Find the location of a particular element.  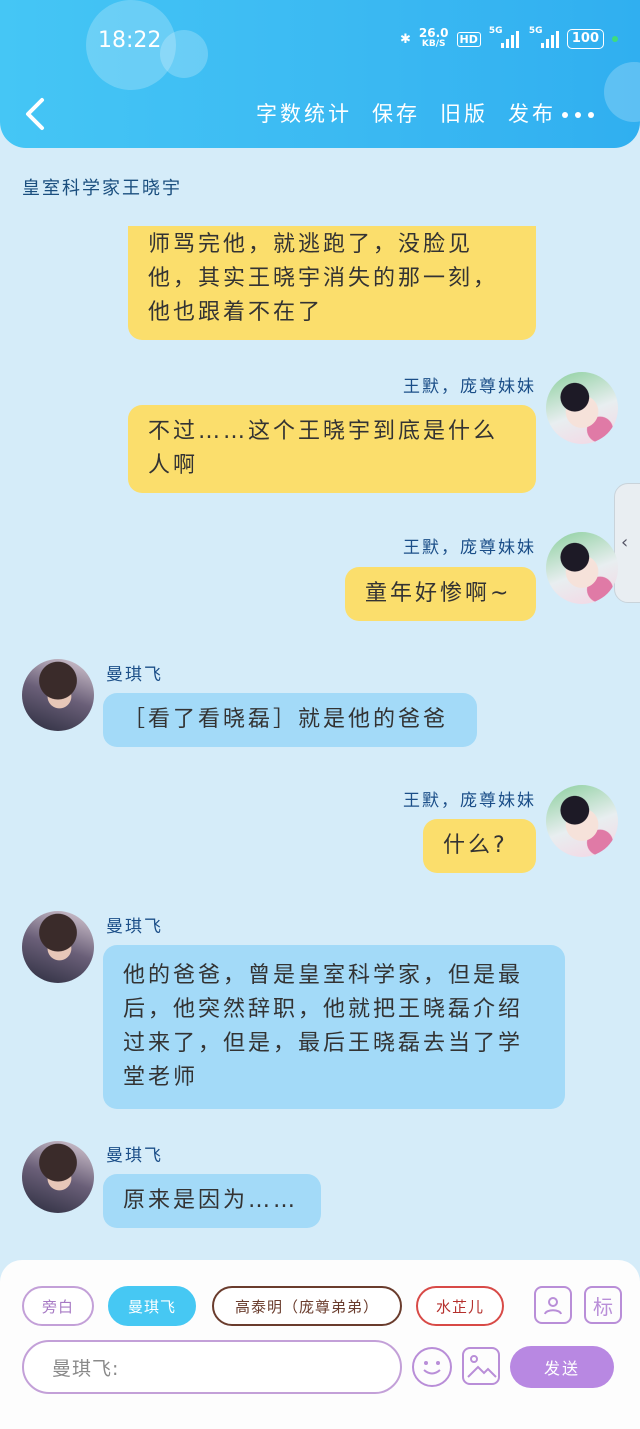

side-drawer-tab: ‹ is located at coordinates (627, 543).